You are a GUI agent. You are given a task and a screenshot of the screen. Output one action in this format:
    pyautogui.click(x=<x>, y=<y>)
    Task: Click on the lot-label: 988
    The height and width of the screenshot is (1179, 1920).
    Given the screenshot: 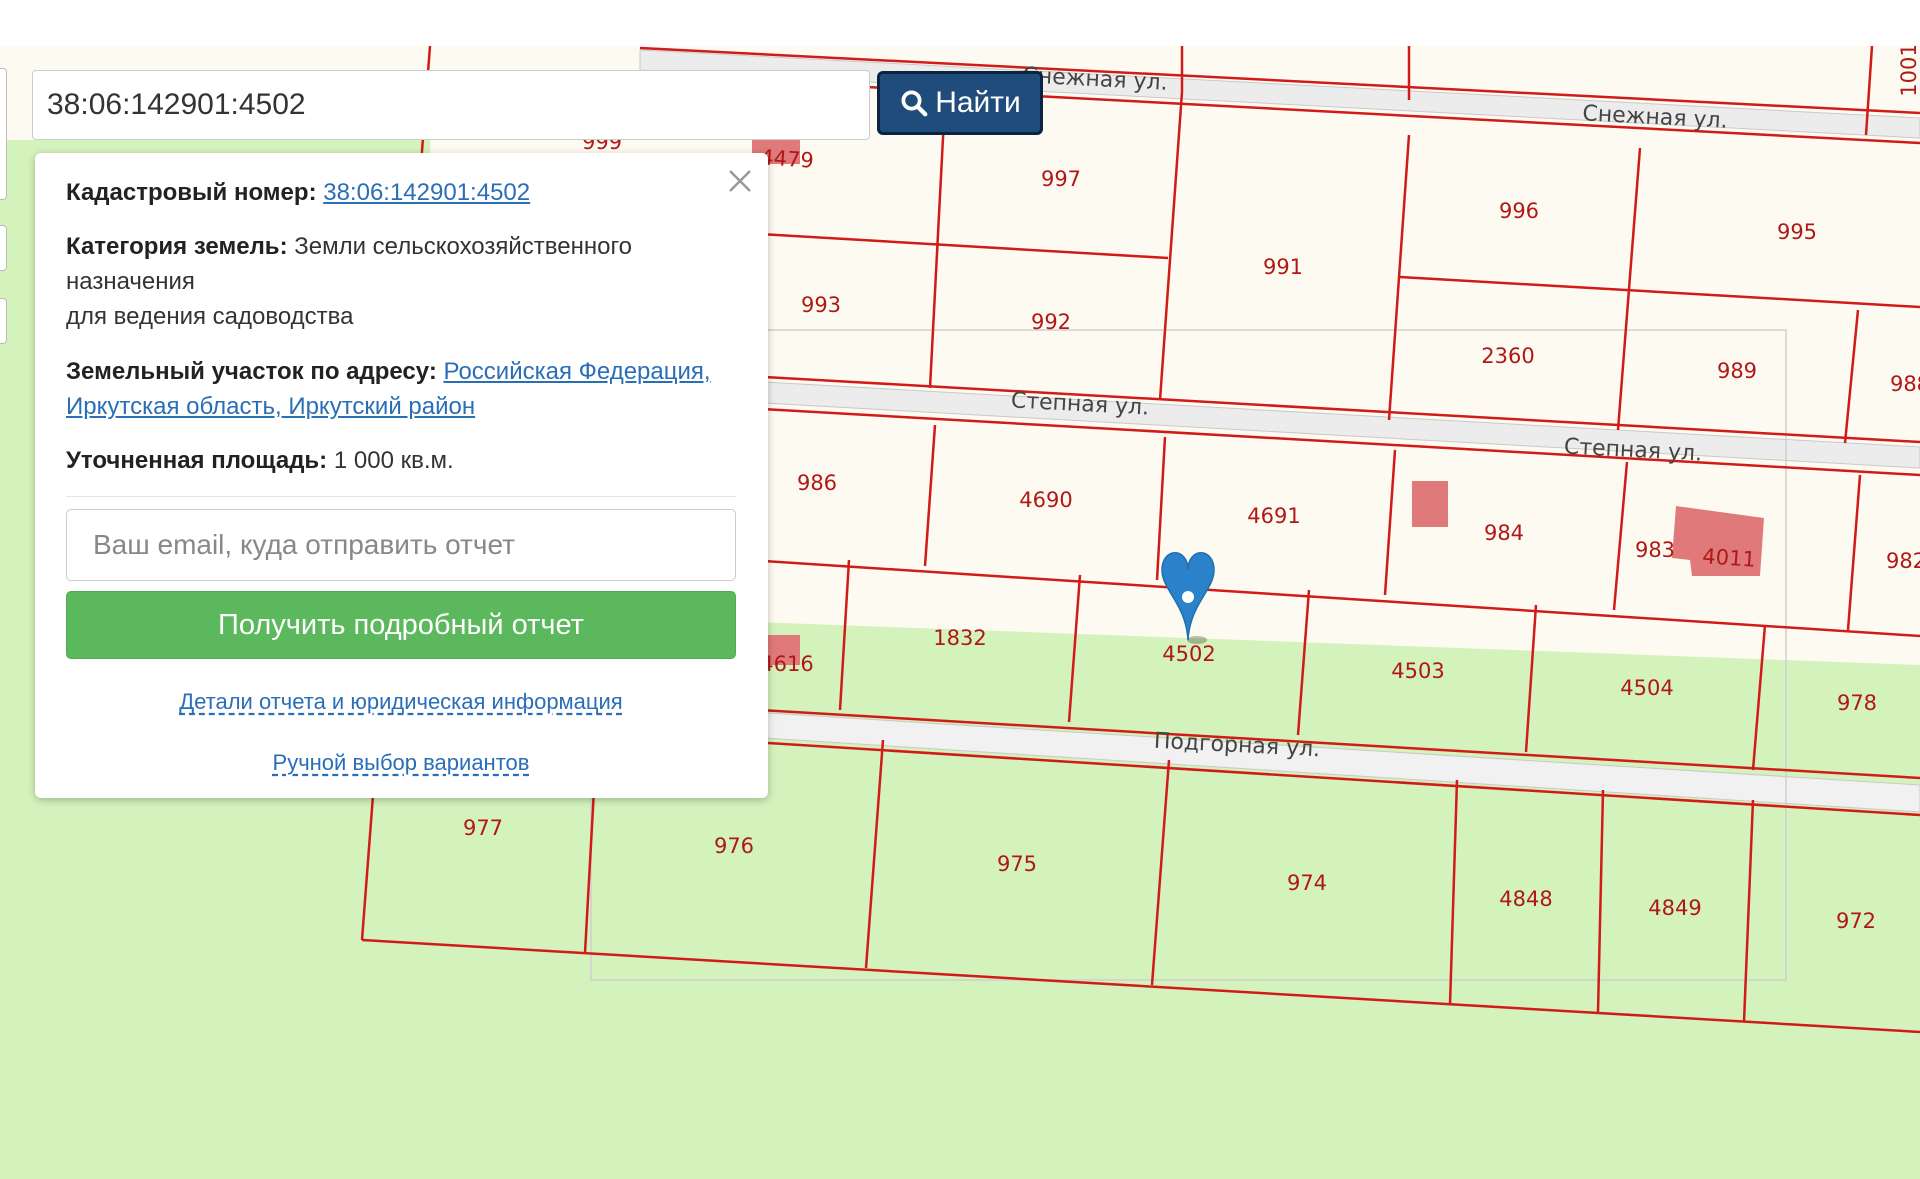 What is the action you would take?
    pyautogui.click(x=1905, y=384)
    